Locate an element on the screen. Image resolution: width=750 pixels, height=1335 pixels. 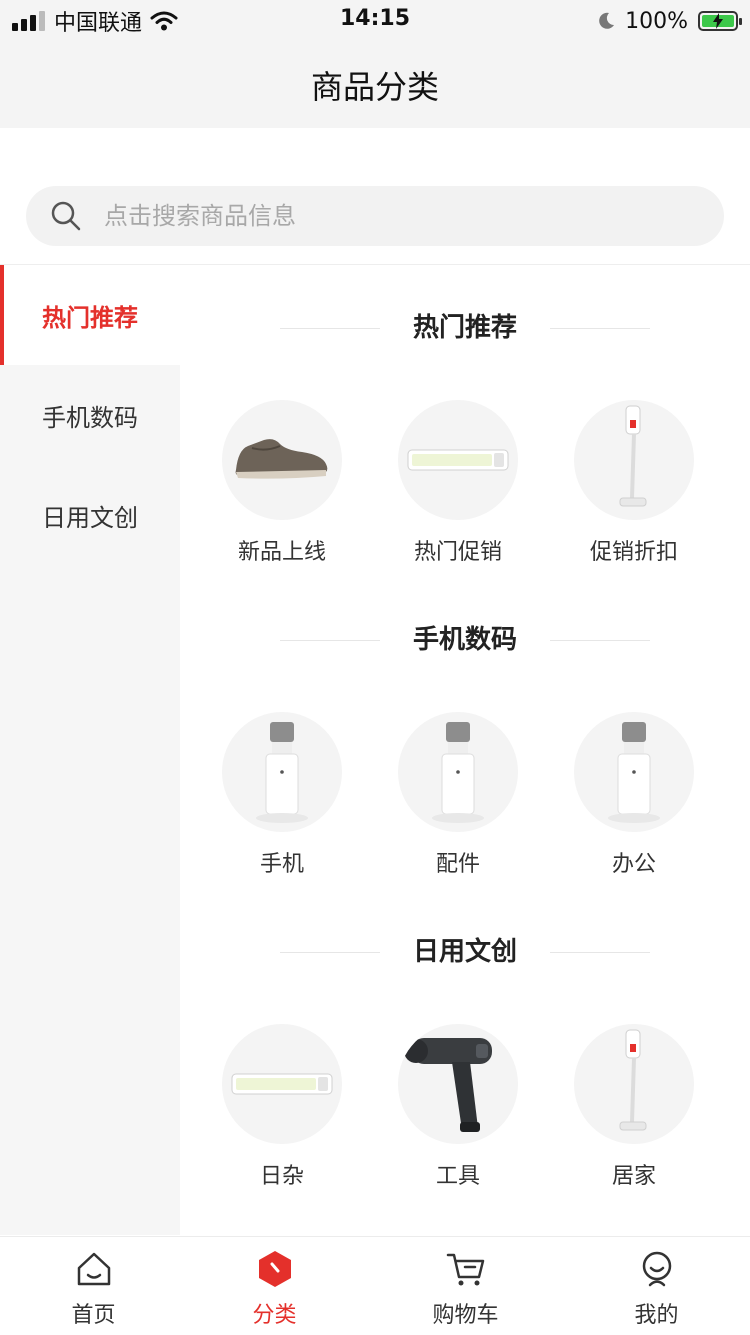
tab-category: 分类 is located at coordinates (274, 1286).